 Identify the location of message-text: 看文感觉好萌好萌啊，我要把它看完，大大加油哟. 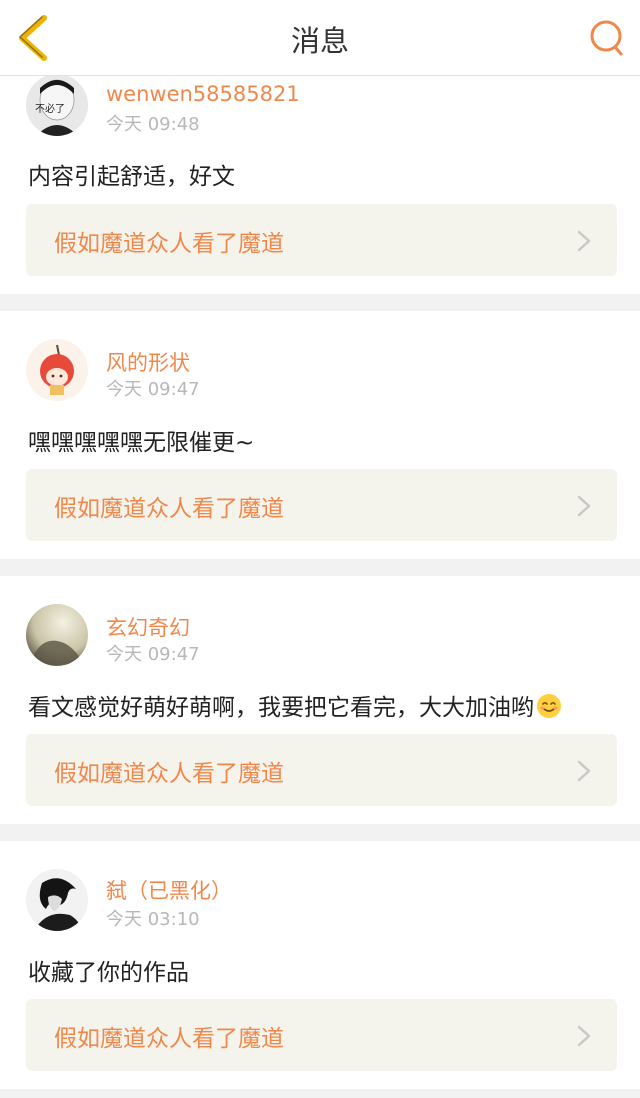
(295, 705).